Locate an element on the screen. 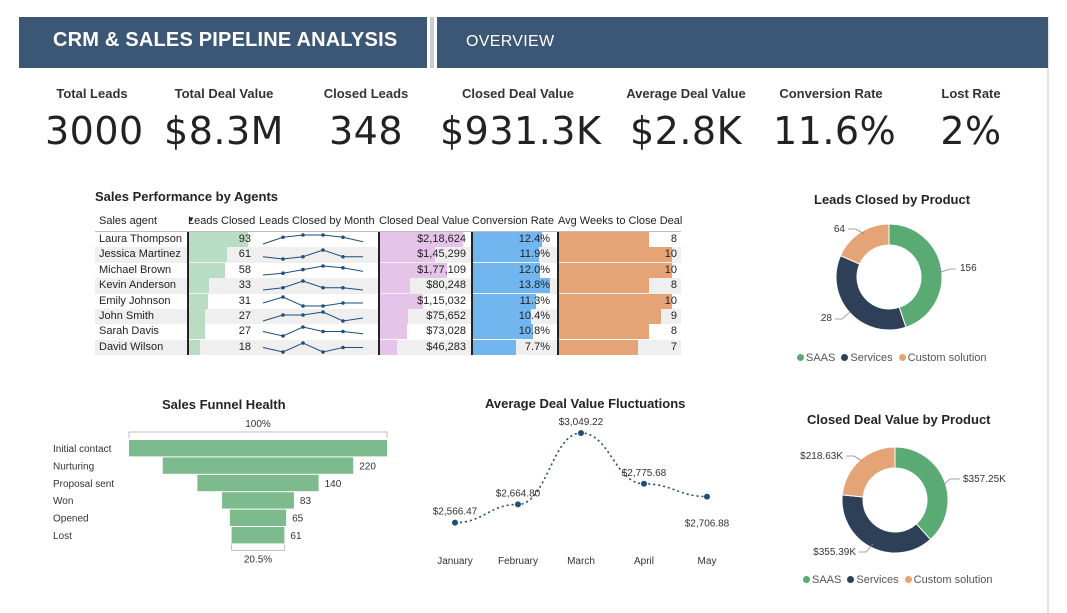  cell-conversion-rate: 12.0% is located at coordinates (534, 269).